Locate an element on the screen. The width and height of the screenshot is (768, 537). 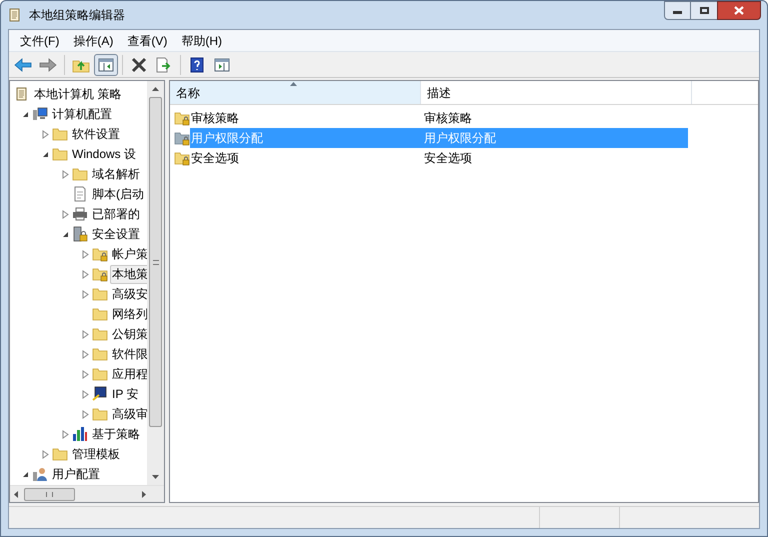
close-button is located at coordinates (739, 10).